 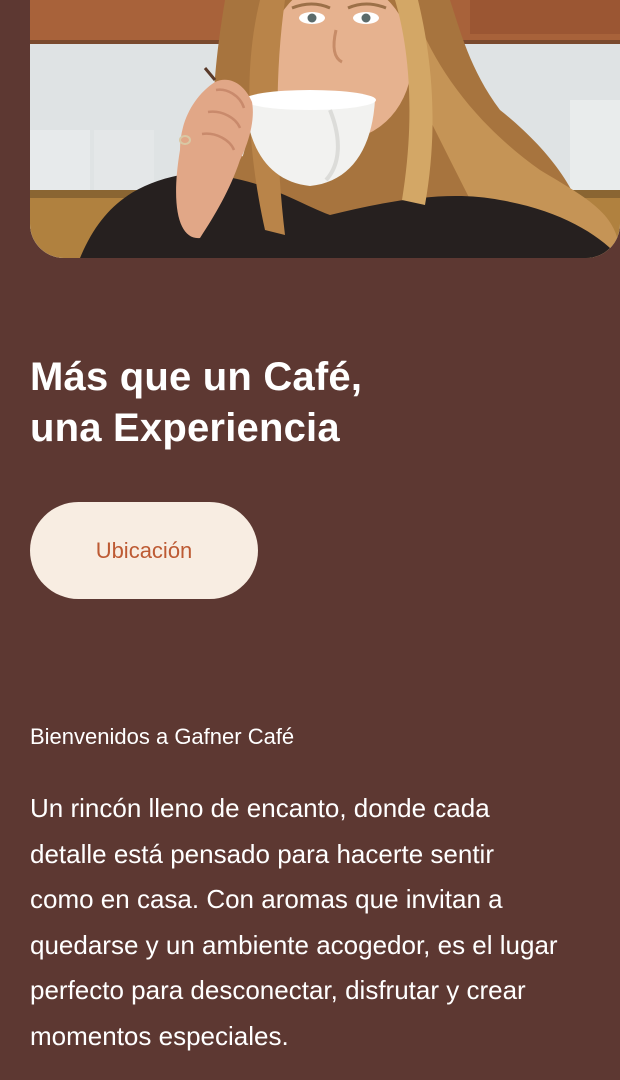 What do you see at coordinates (144, 550) in the screenshot?
I see `location-button: Ubicación` at bounding box center [144, 550].